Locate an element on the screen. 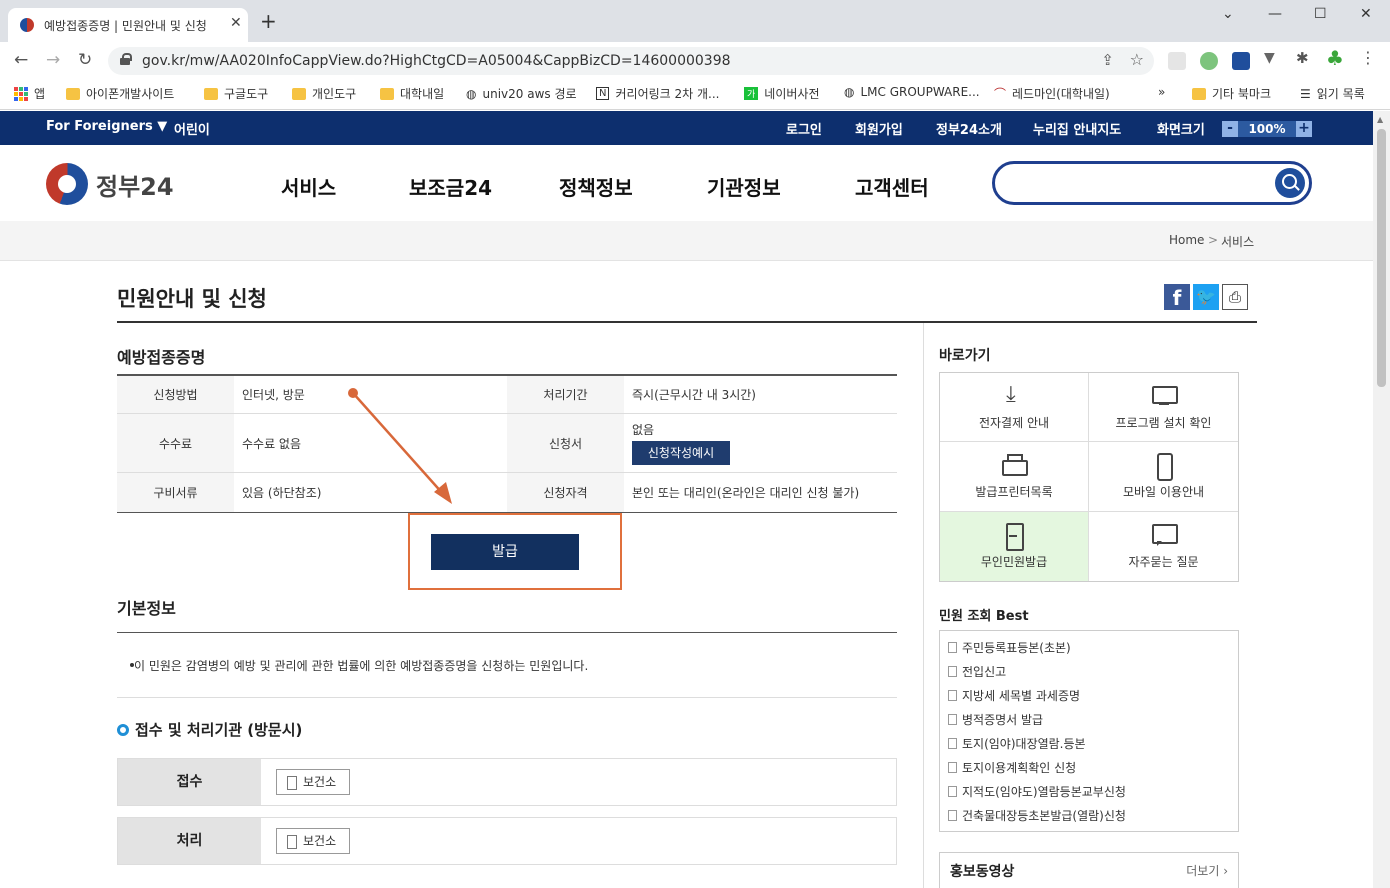  list-item: 전입신고 is located at coordinates (1089, 675).